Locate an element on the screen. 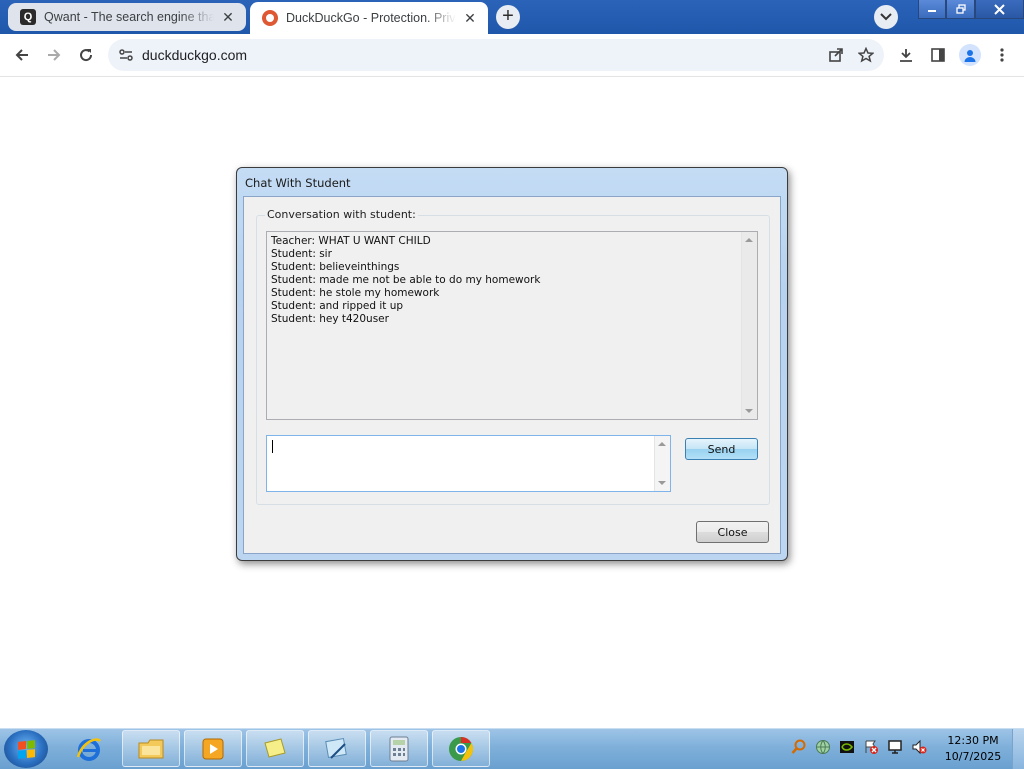 This screenshot has height=769, width=1024. minimize-icon is located at coordinates (932, 11).